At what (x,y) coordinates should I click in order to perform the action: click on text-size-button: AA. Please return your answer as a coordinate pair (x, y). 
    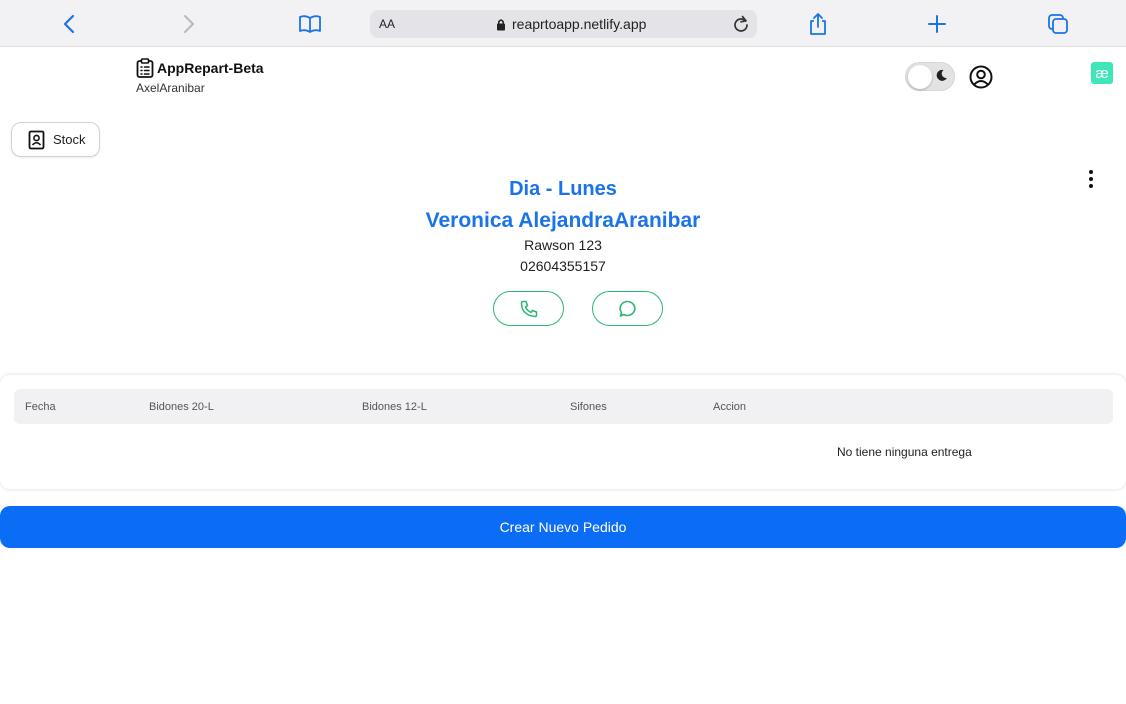
    Looking at the image, I should click on (387, 24).